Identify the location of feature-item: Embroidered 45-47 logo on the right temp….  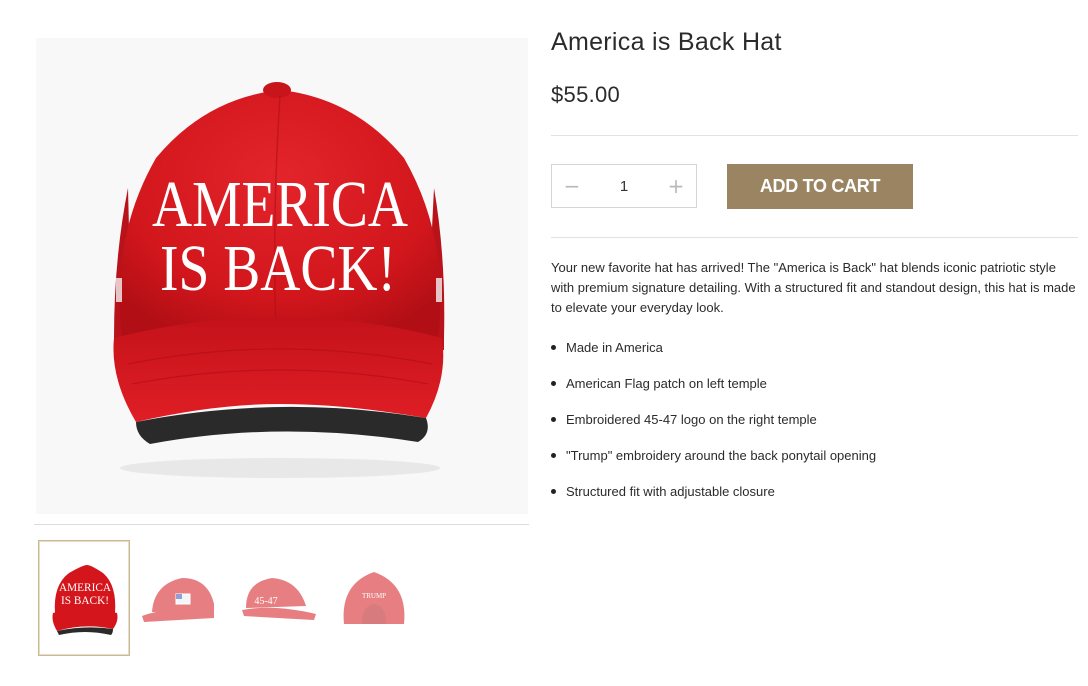
(813, 428).